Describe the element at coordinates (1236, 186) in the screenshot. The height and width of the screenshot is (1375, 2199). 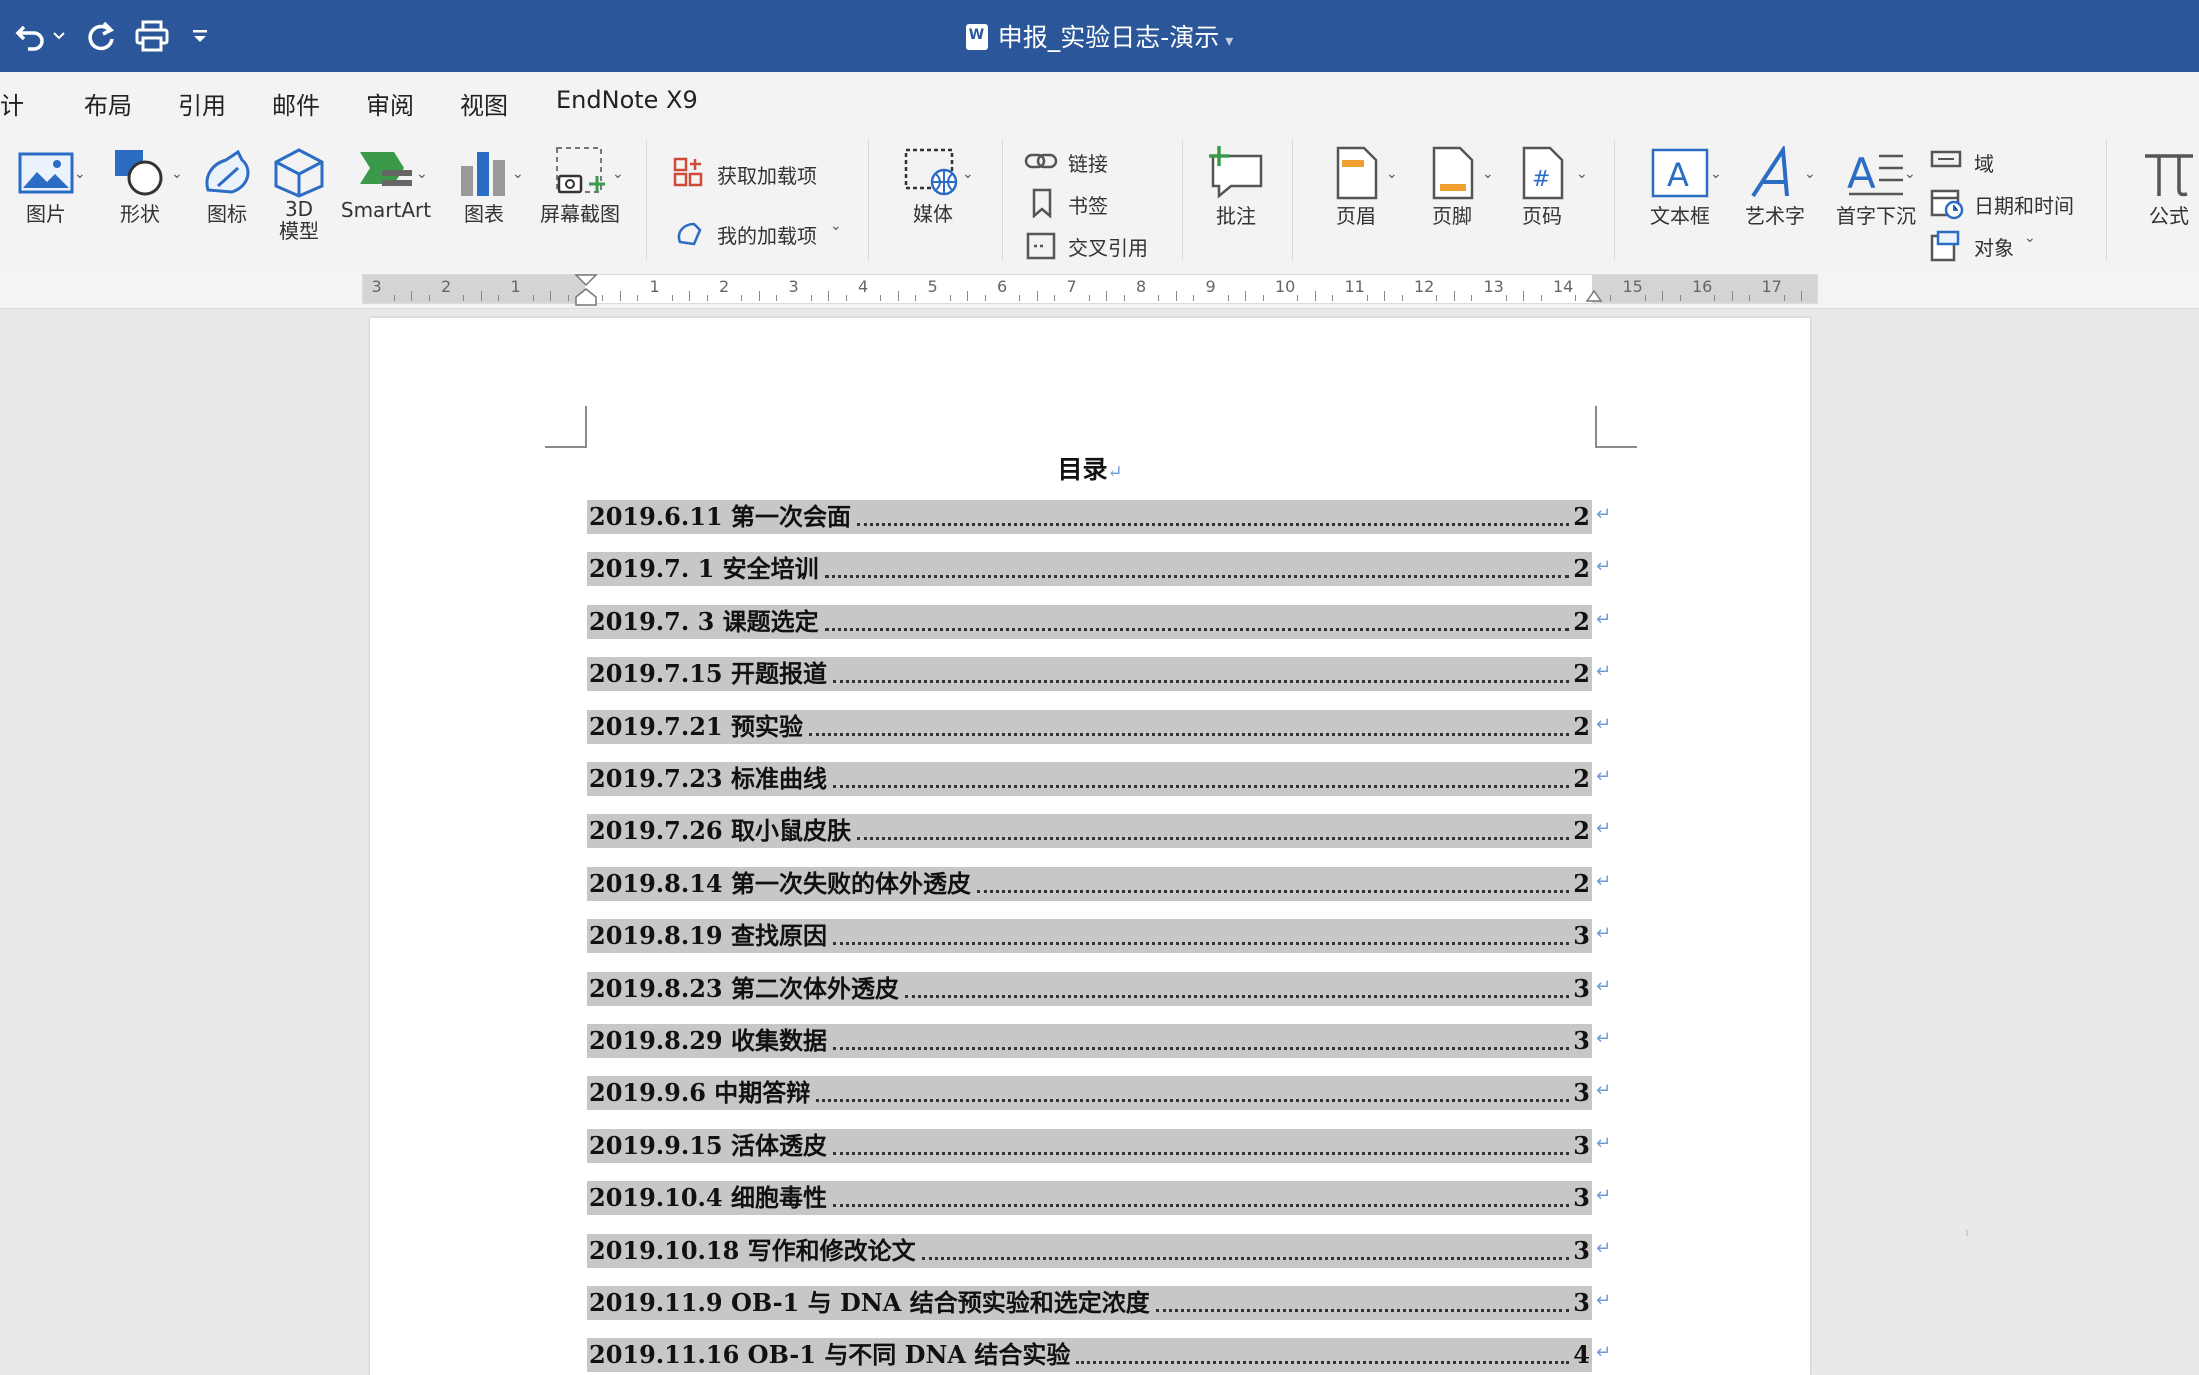
I see `comment-button: 批注` at that location.